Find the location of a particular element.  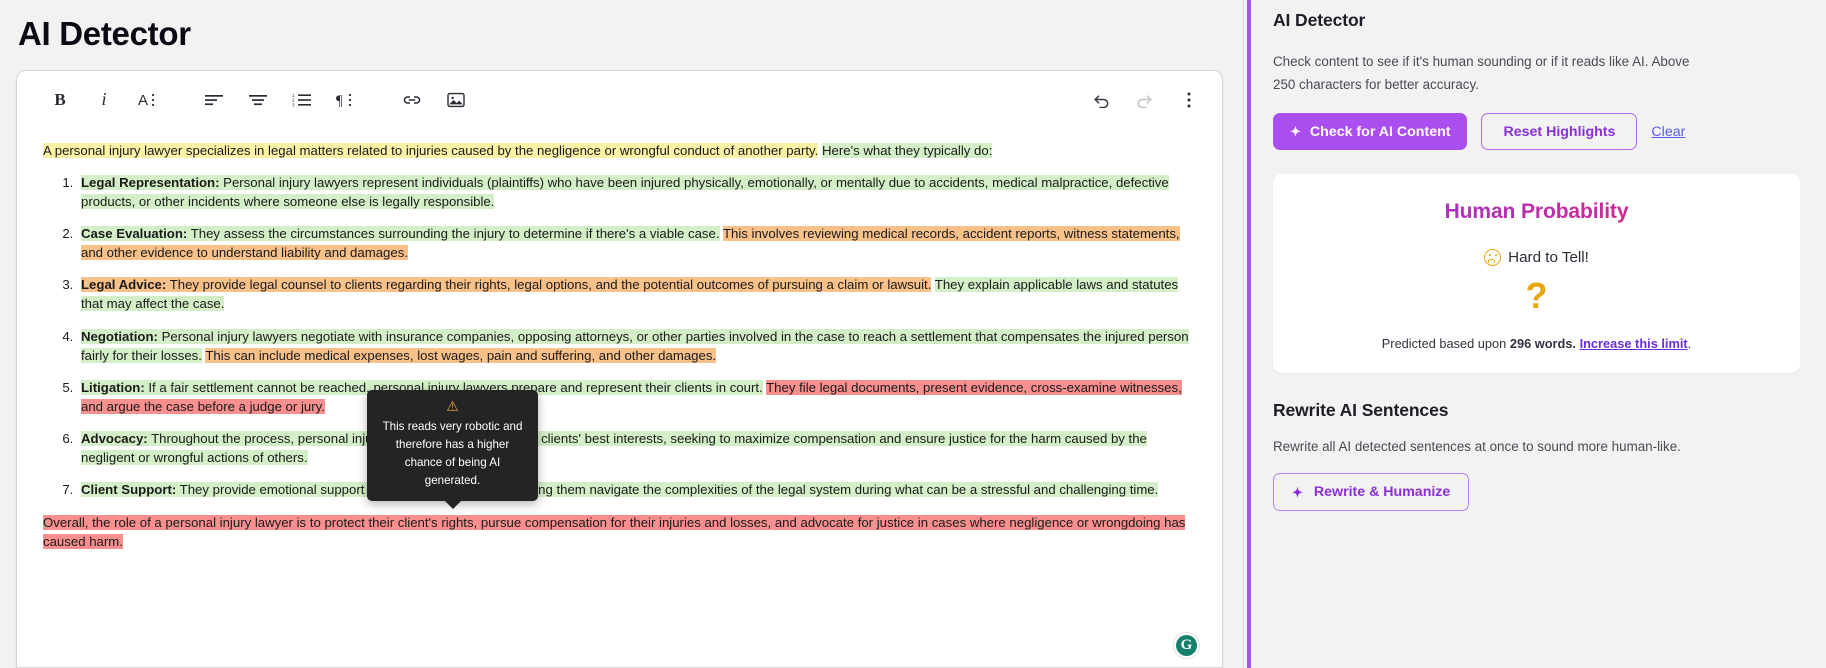

prediction-suffix: . is located at coordinates (1689, 344).